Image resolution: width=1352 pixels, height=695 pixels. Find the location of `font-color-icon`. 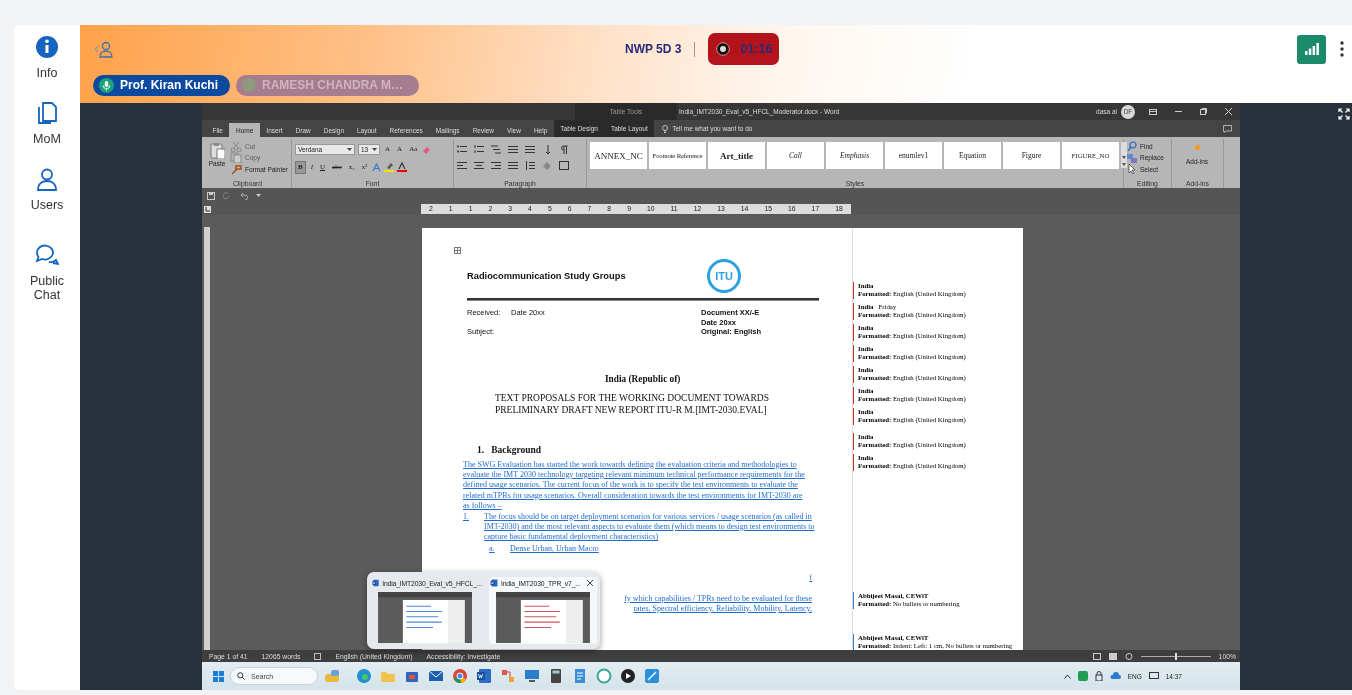

font-color-icon is located at coordinates (402, 167).